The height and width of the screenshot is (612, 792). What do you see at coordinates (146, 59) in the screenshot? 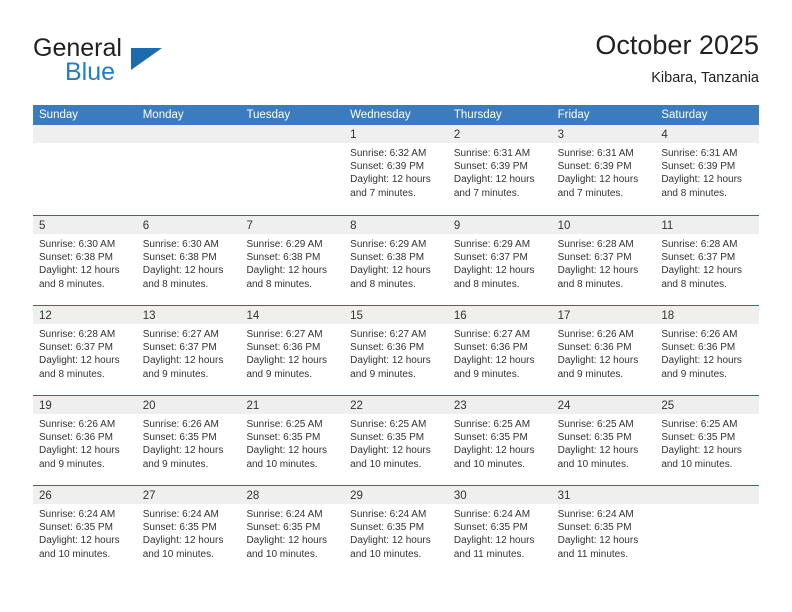
I see `logo-triangle-icon` at bounding box center [146, 59].